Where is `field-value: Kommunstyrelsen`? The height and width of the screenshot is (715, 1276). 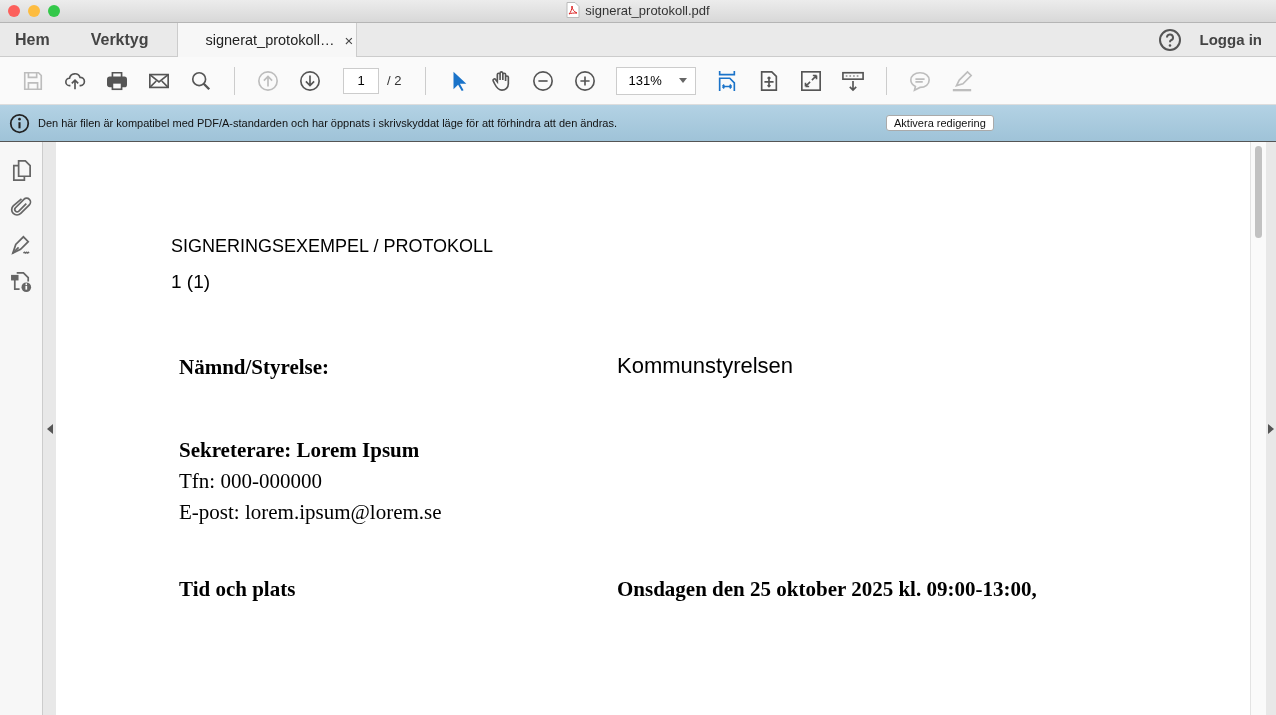
field-value: Kommunstyrelsen is located at coordinates (705, 366).